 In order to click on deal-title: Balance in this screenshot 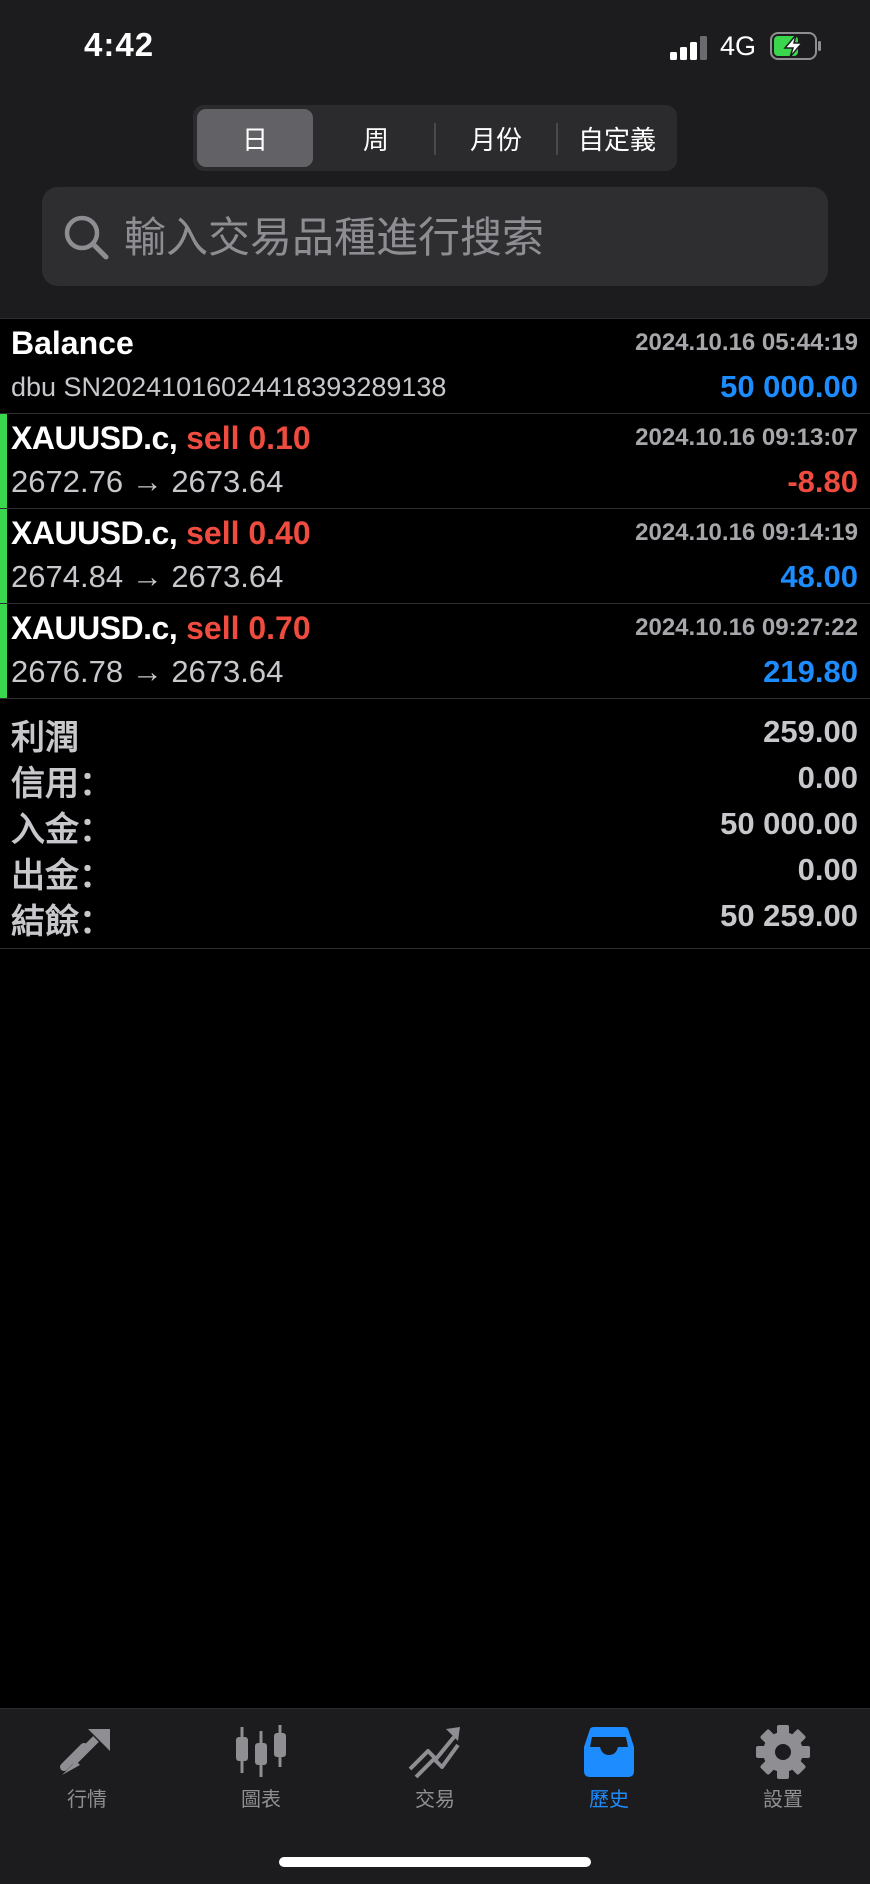, I will do `click(72, 343)`.